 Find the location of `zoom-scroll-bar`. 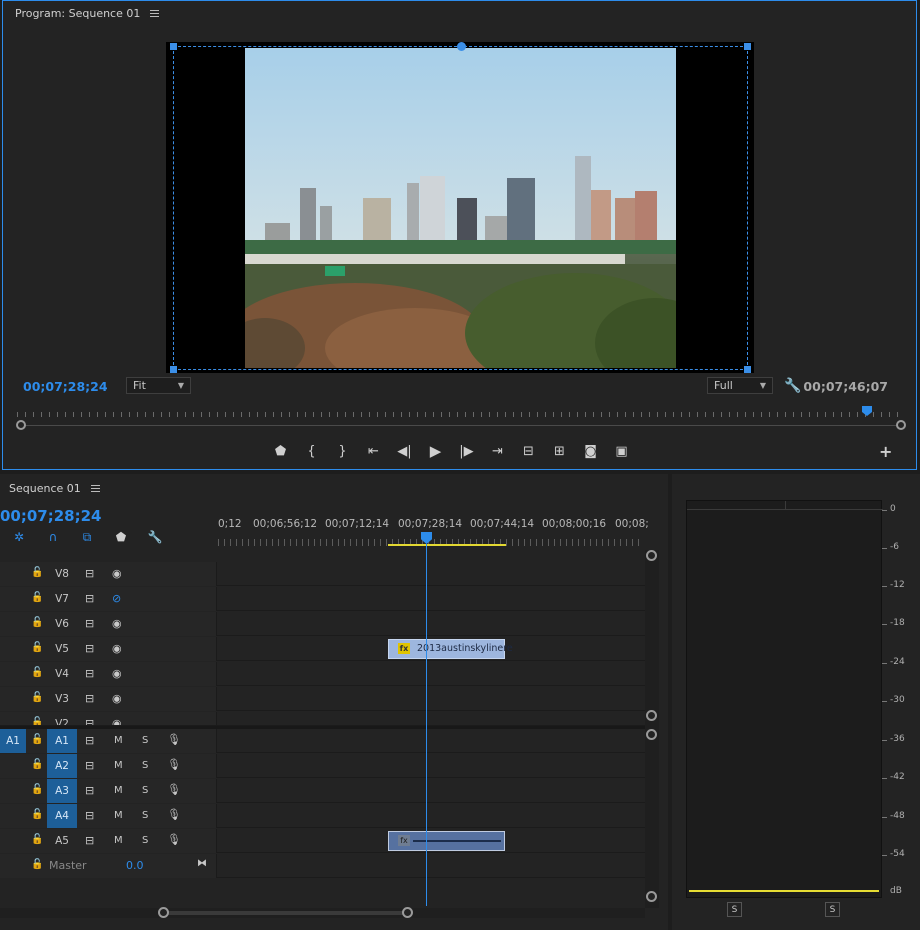

zoom-scroll-bar is located at coordinates (461, 425).